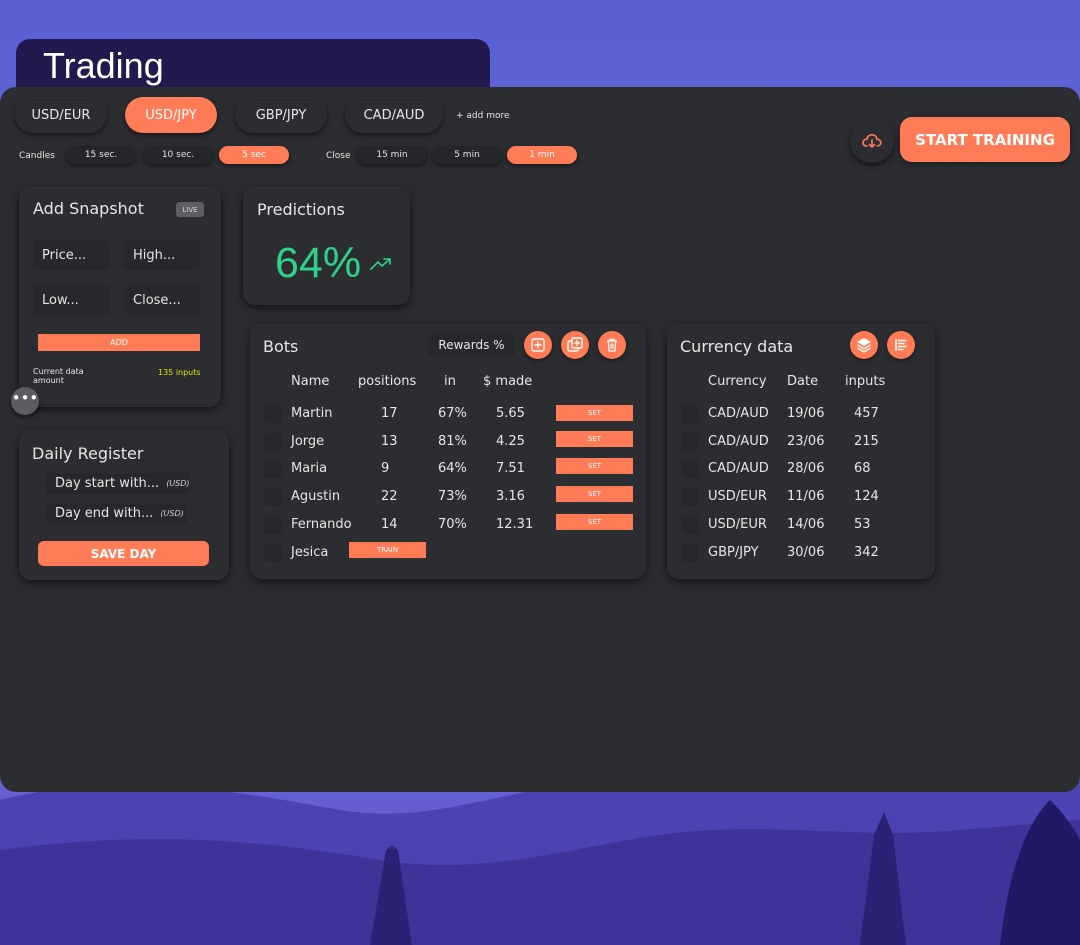  What do you see at coordinates (380, 264) in the screenshot?
I see `trending-up-icon` at bounding box center [380, 264].